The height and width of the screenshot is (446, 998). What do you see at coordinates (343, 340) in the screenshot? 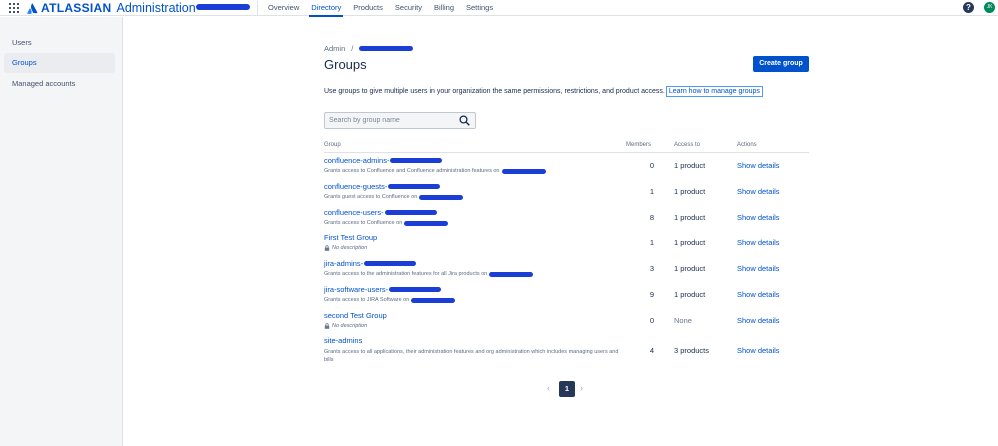
I see `group-name-link: site-admins` at bounding box center [343, 340].